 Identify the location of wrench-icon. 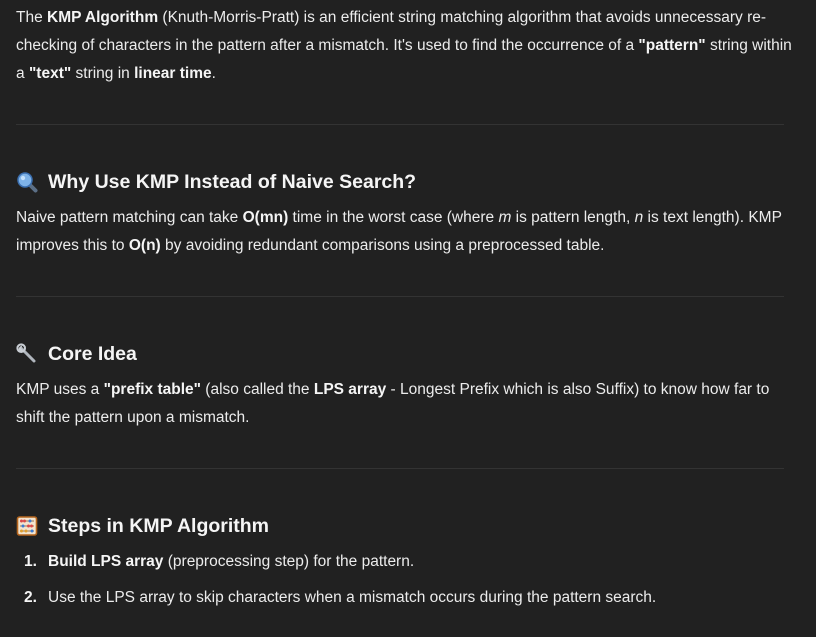
(27, 354).